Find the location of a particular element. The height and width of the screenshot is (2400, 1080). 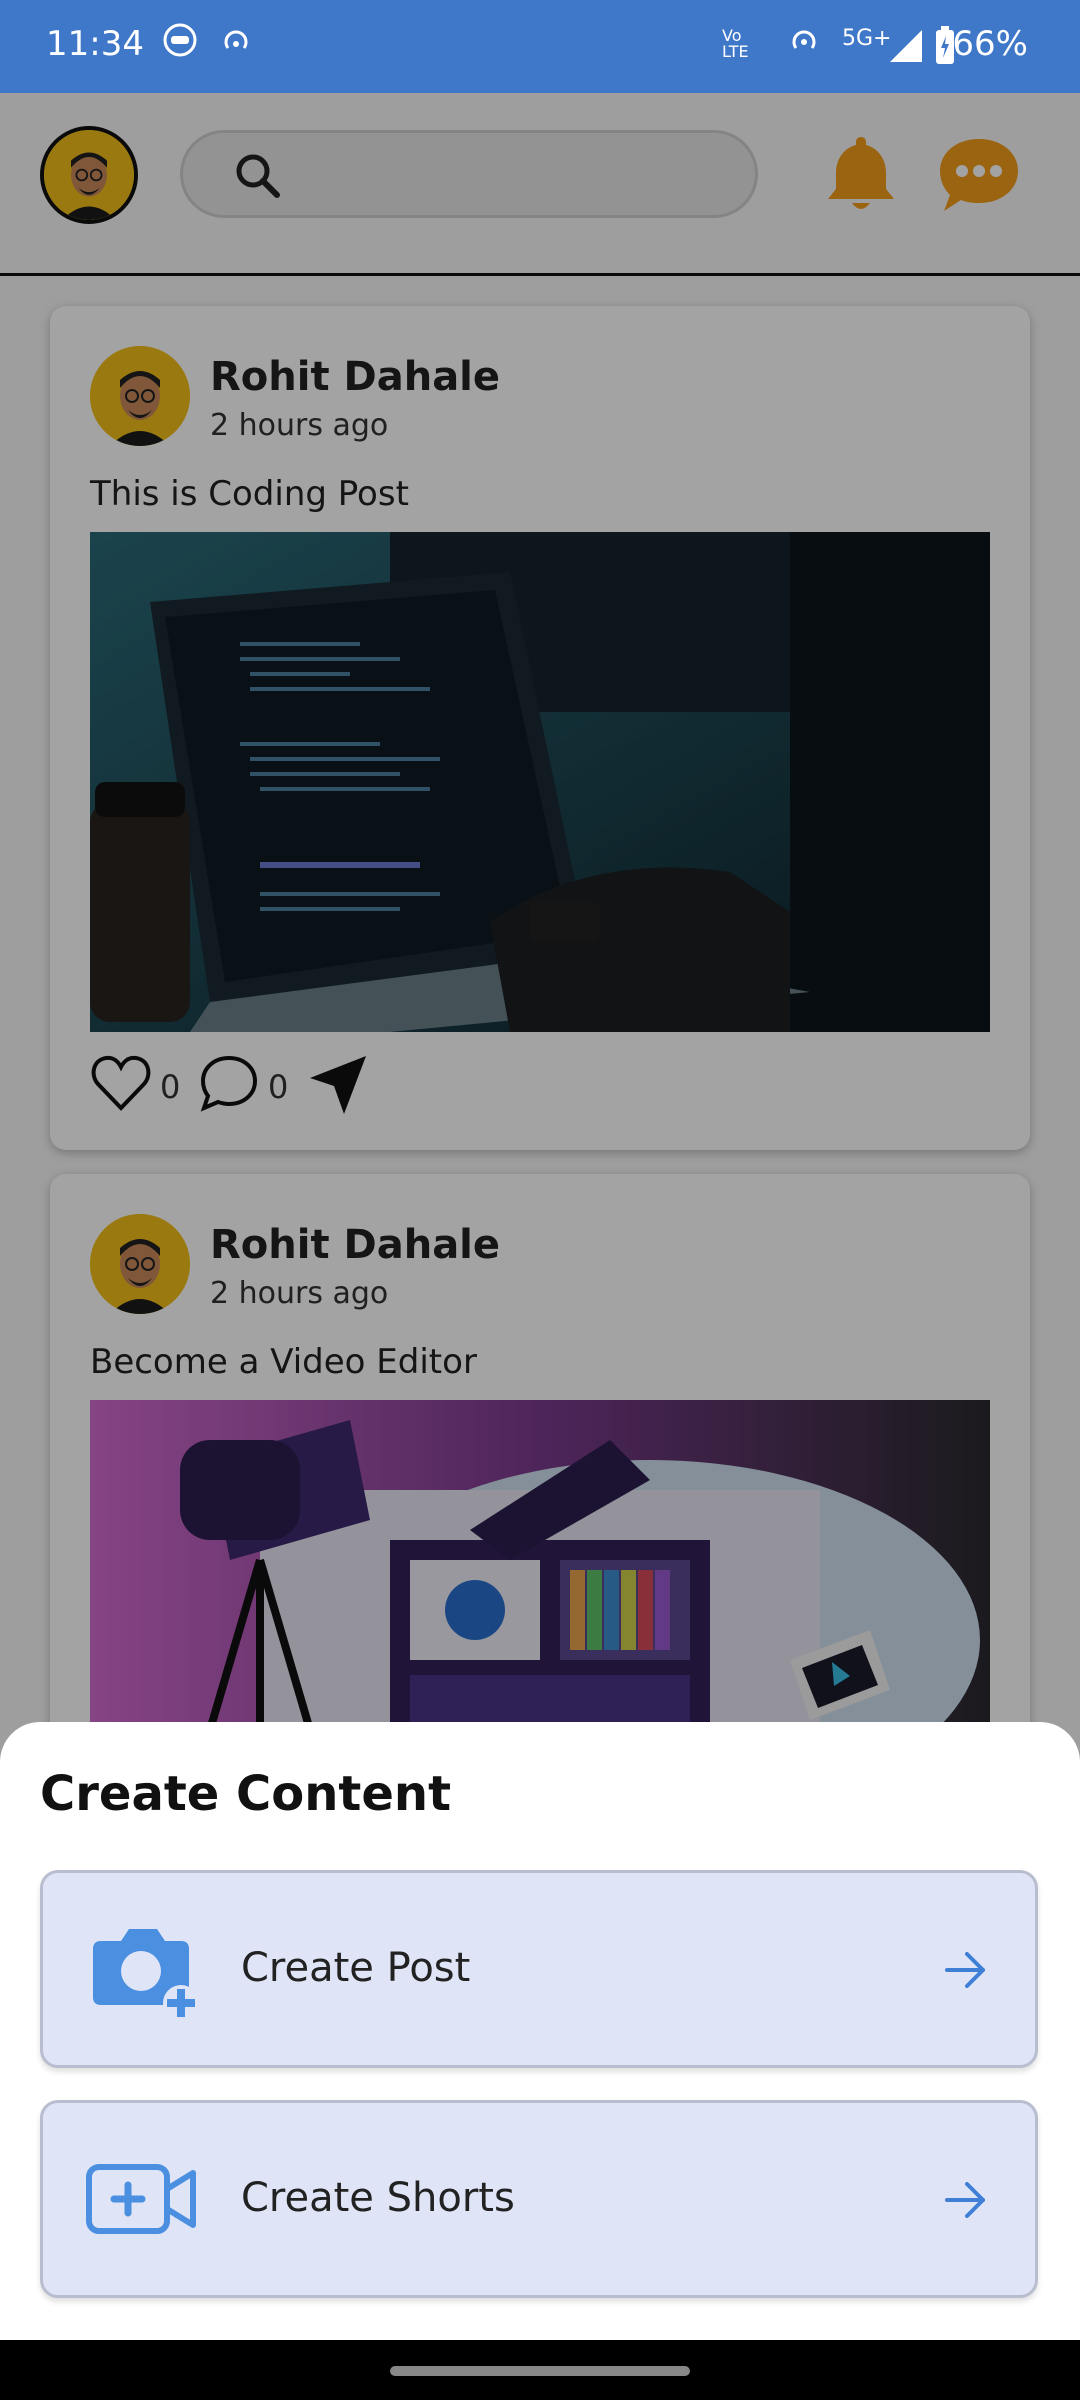

video-plus-icon is located at coordinates (141, 2199).